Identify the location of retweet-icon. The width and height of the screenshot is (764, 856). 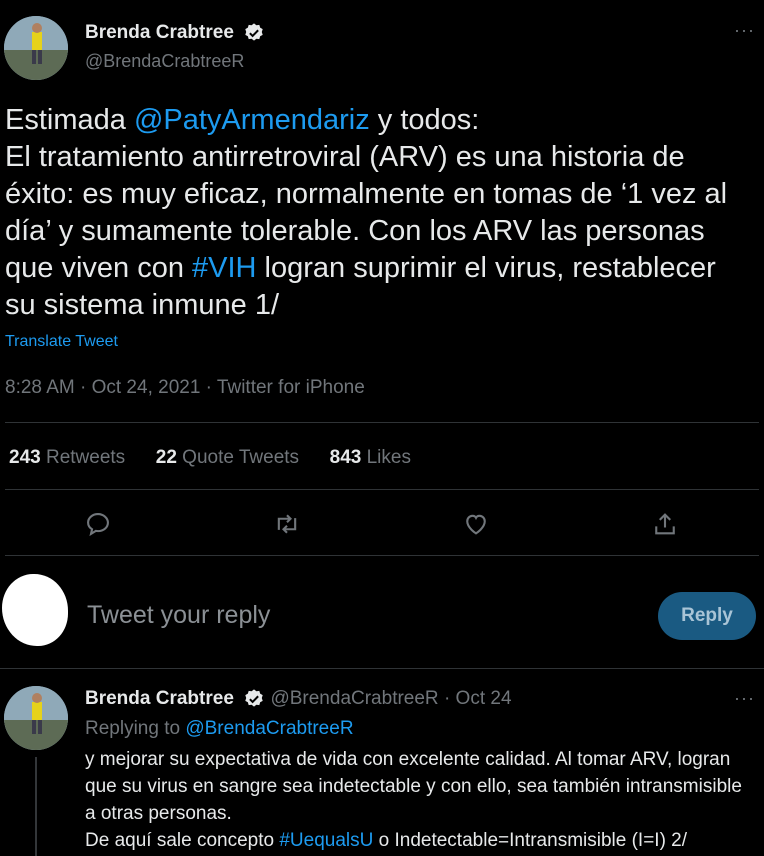
(287, 524).